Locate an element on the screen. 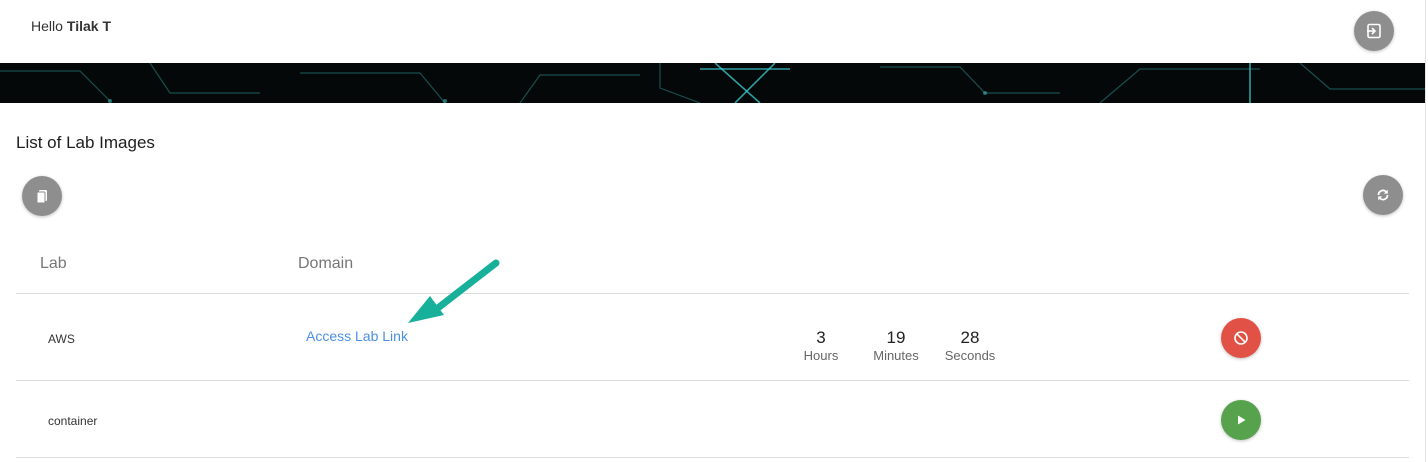 Image resolution: width=1428 pixels, height=462 pixels. timer-seconds-label: Seconds is located at coordinates (970, 355).